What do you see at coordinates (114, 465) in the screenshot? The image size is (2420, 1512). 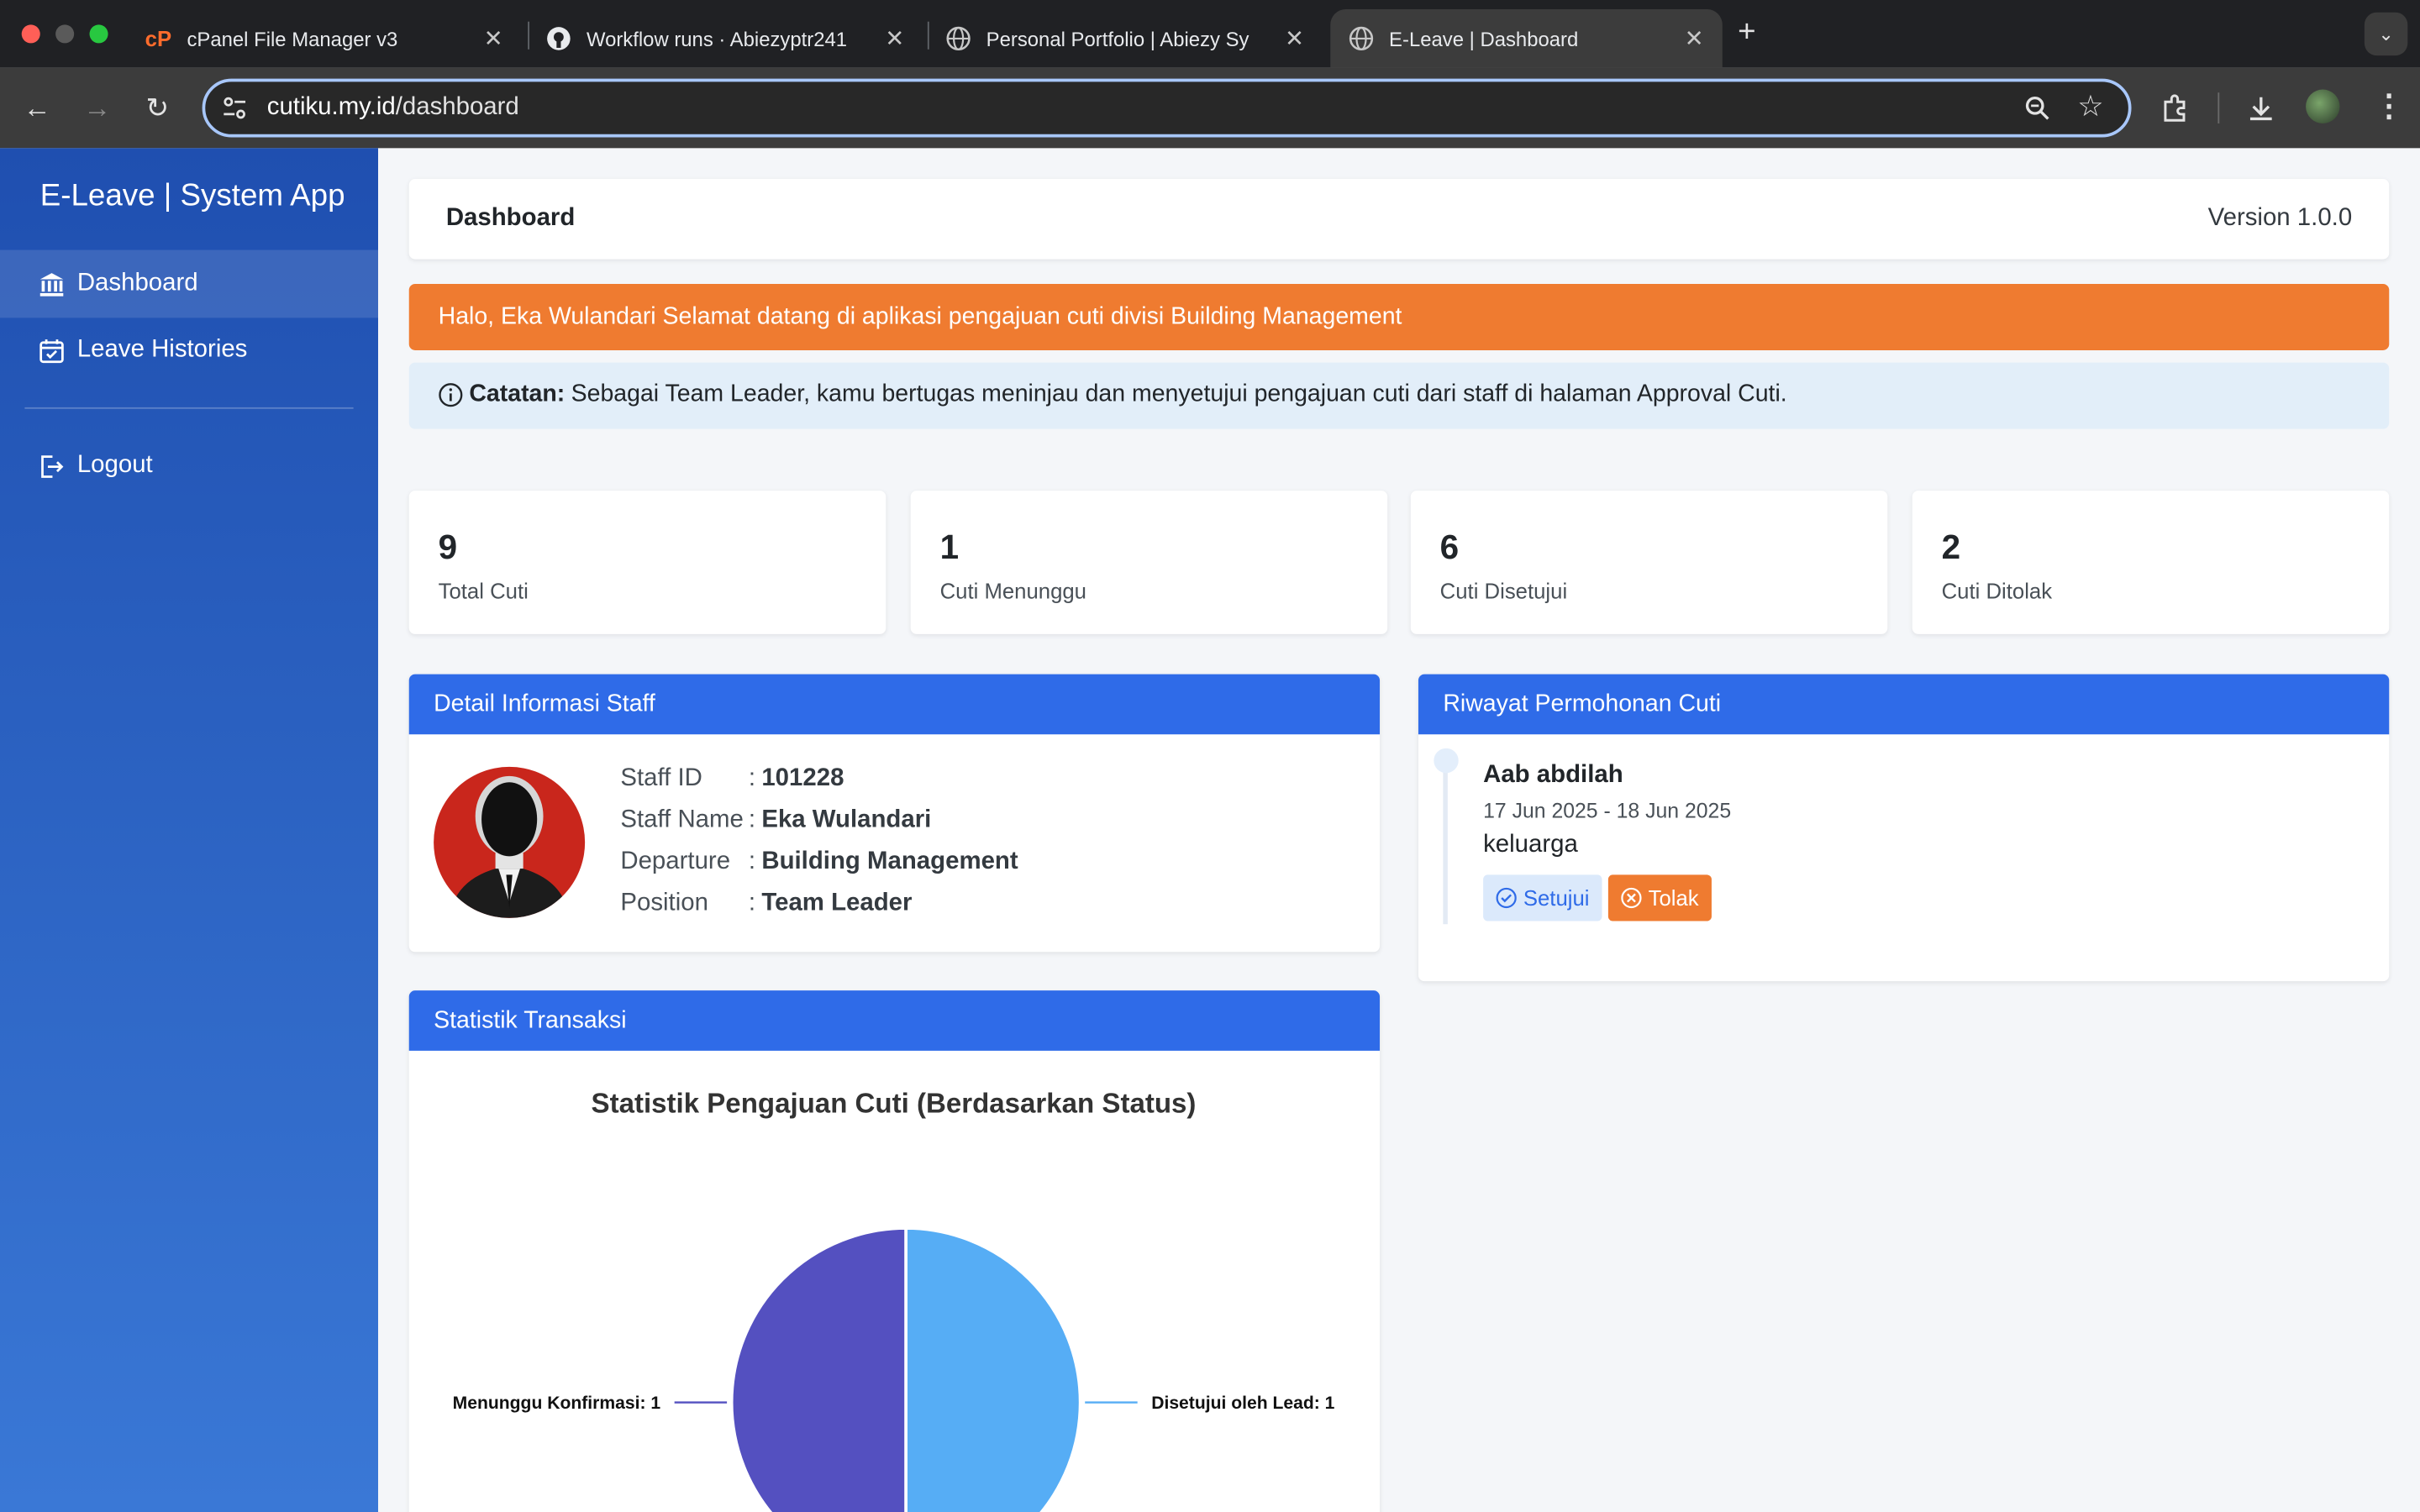 I see `sidebar-item-label: Logout` at bounding box center [114, 465].